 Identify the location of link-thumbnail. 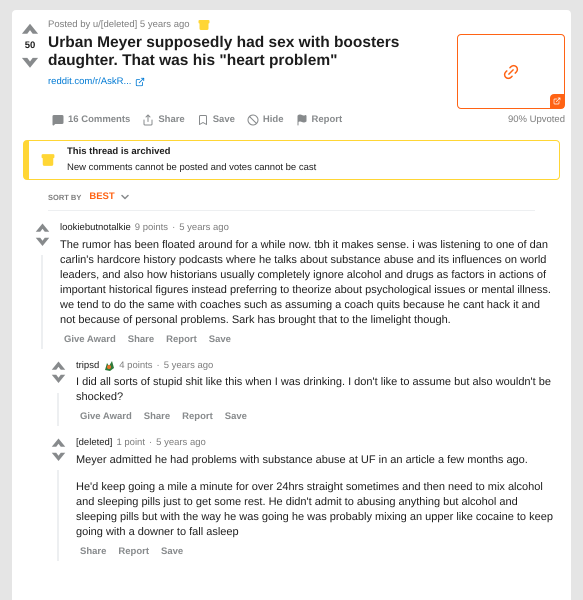
(511, 72).